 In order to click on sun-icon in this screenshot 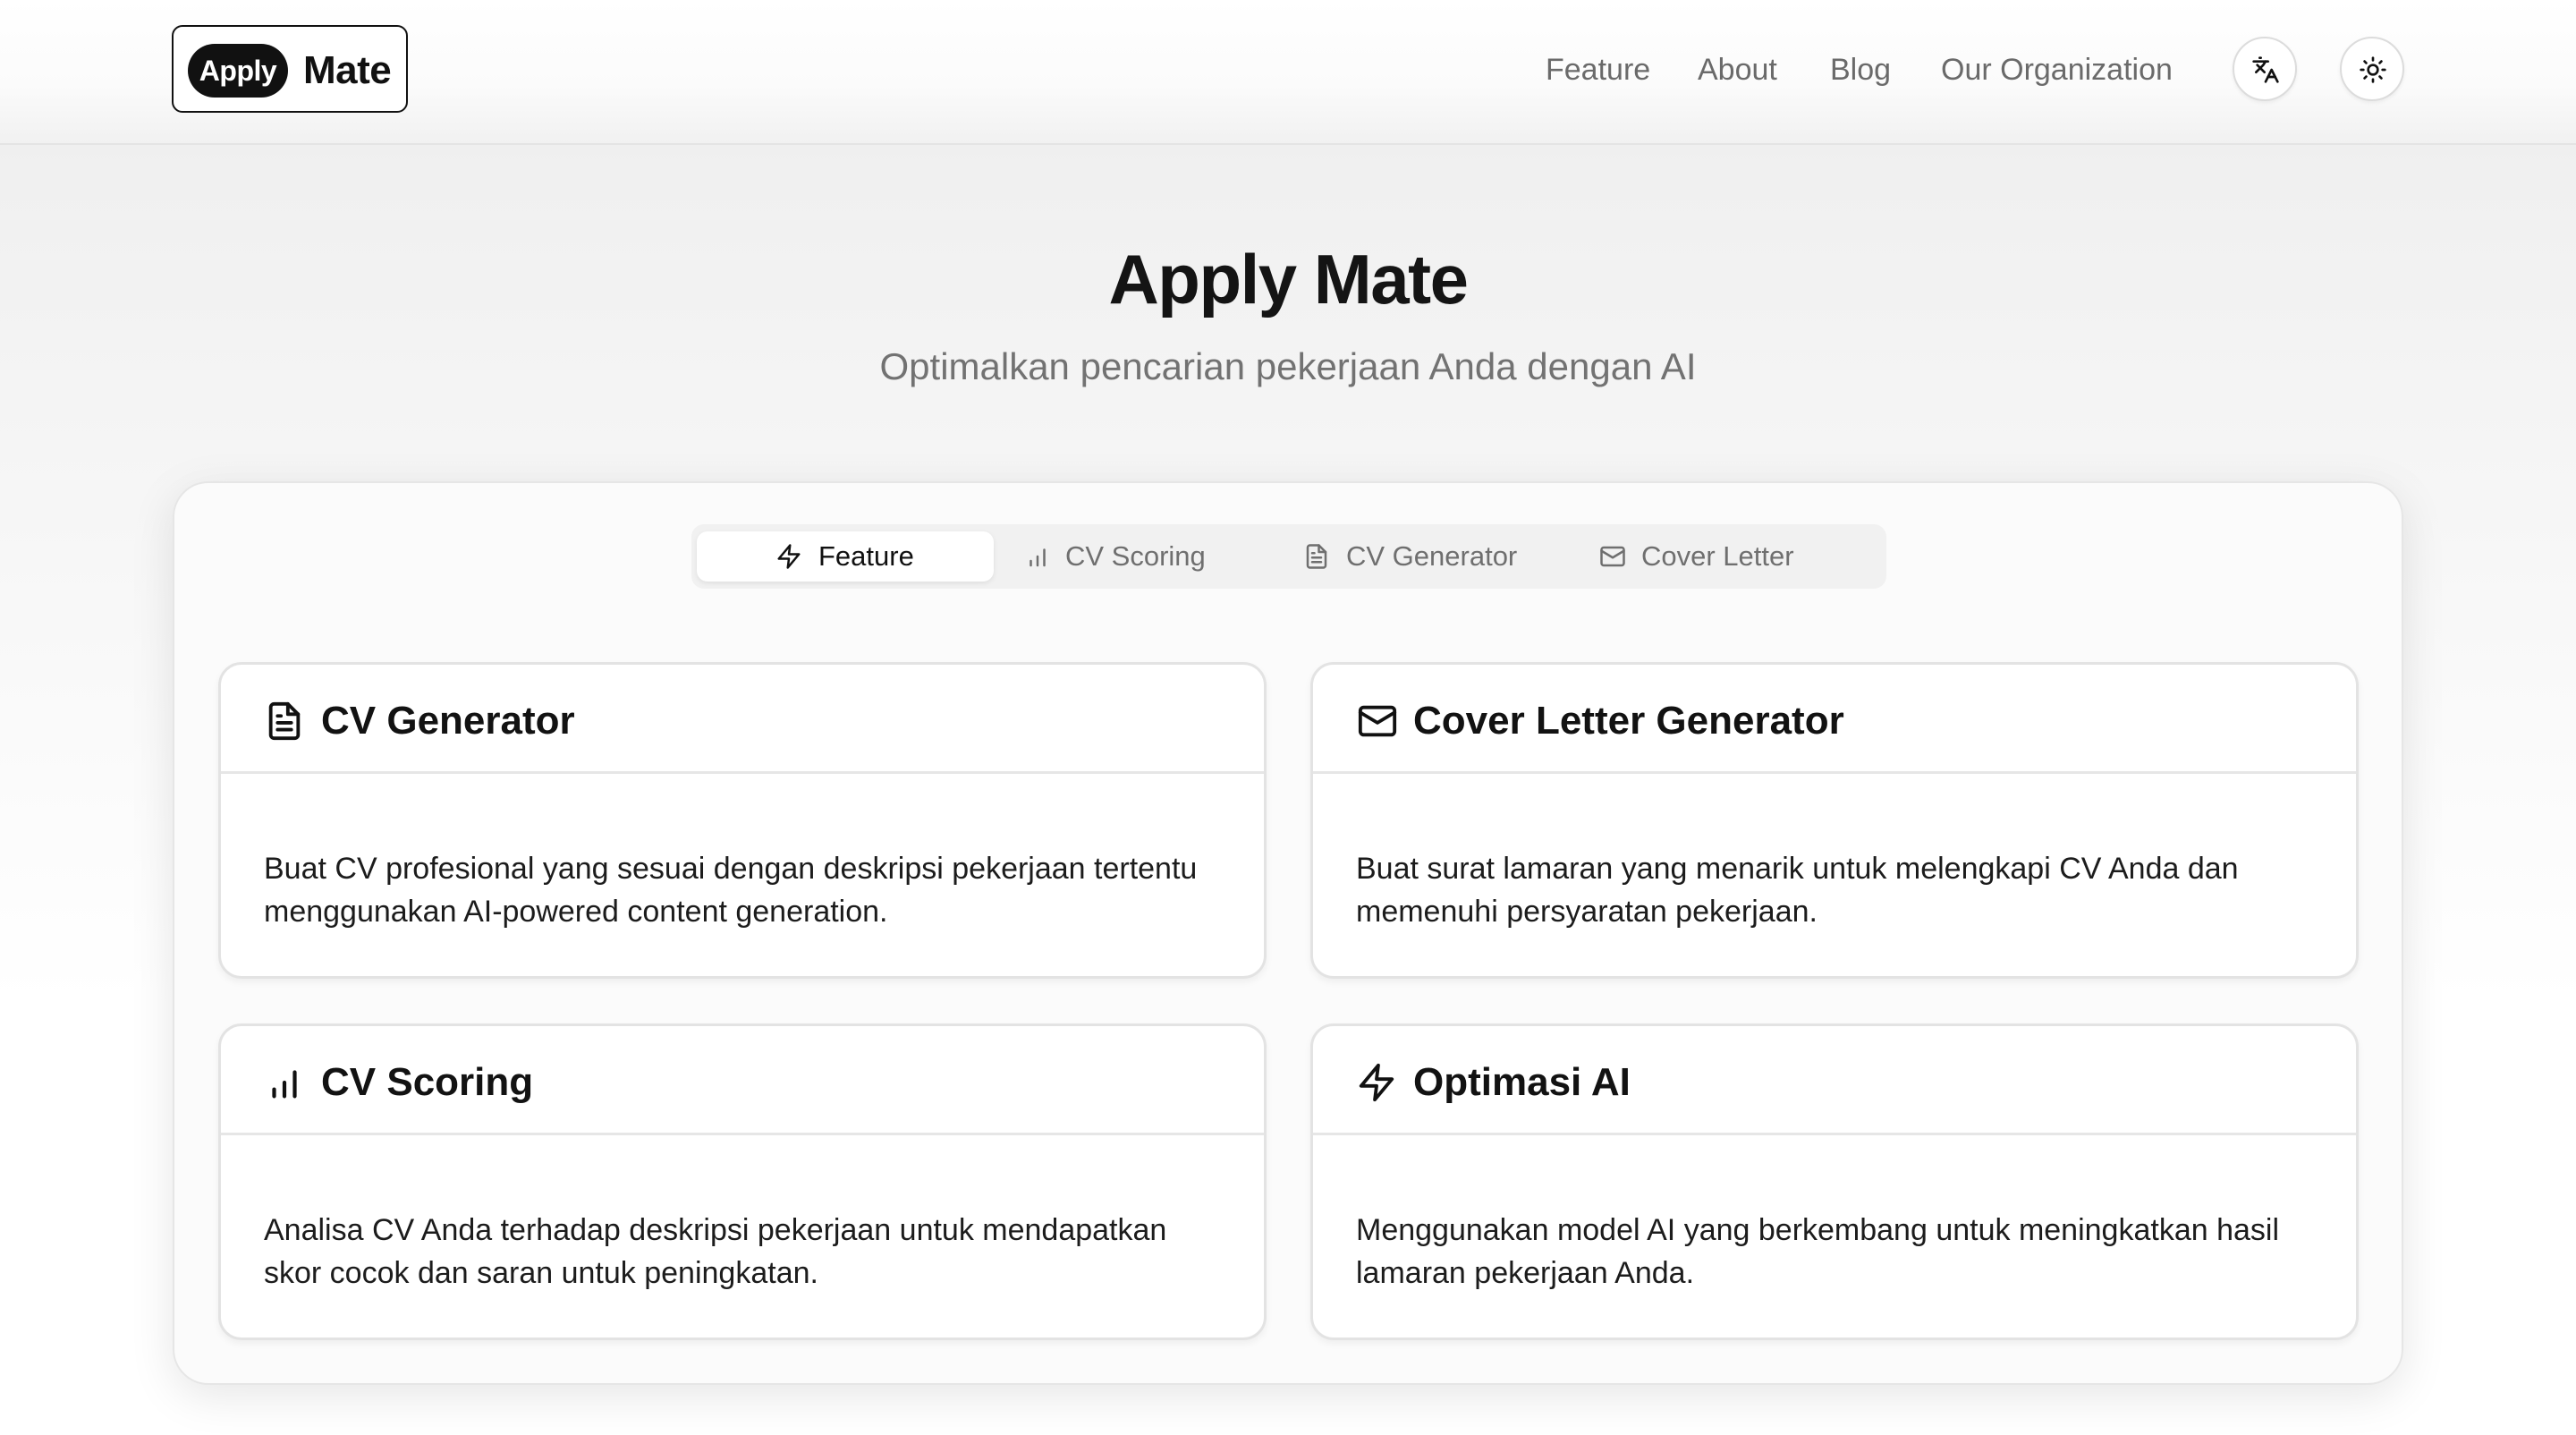, I will do `click(2373, 69)`.